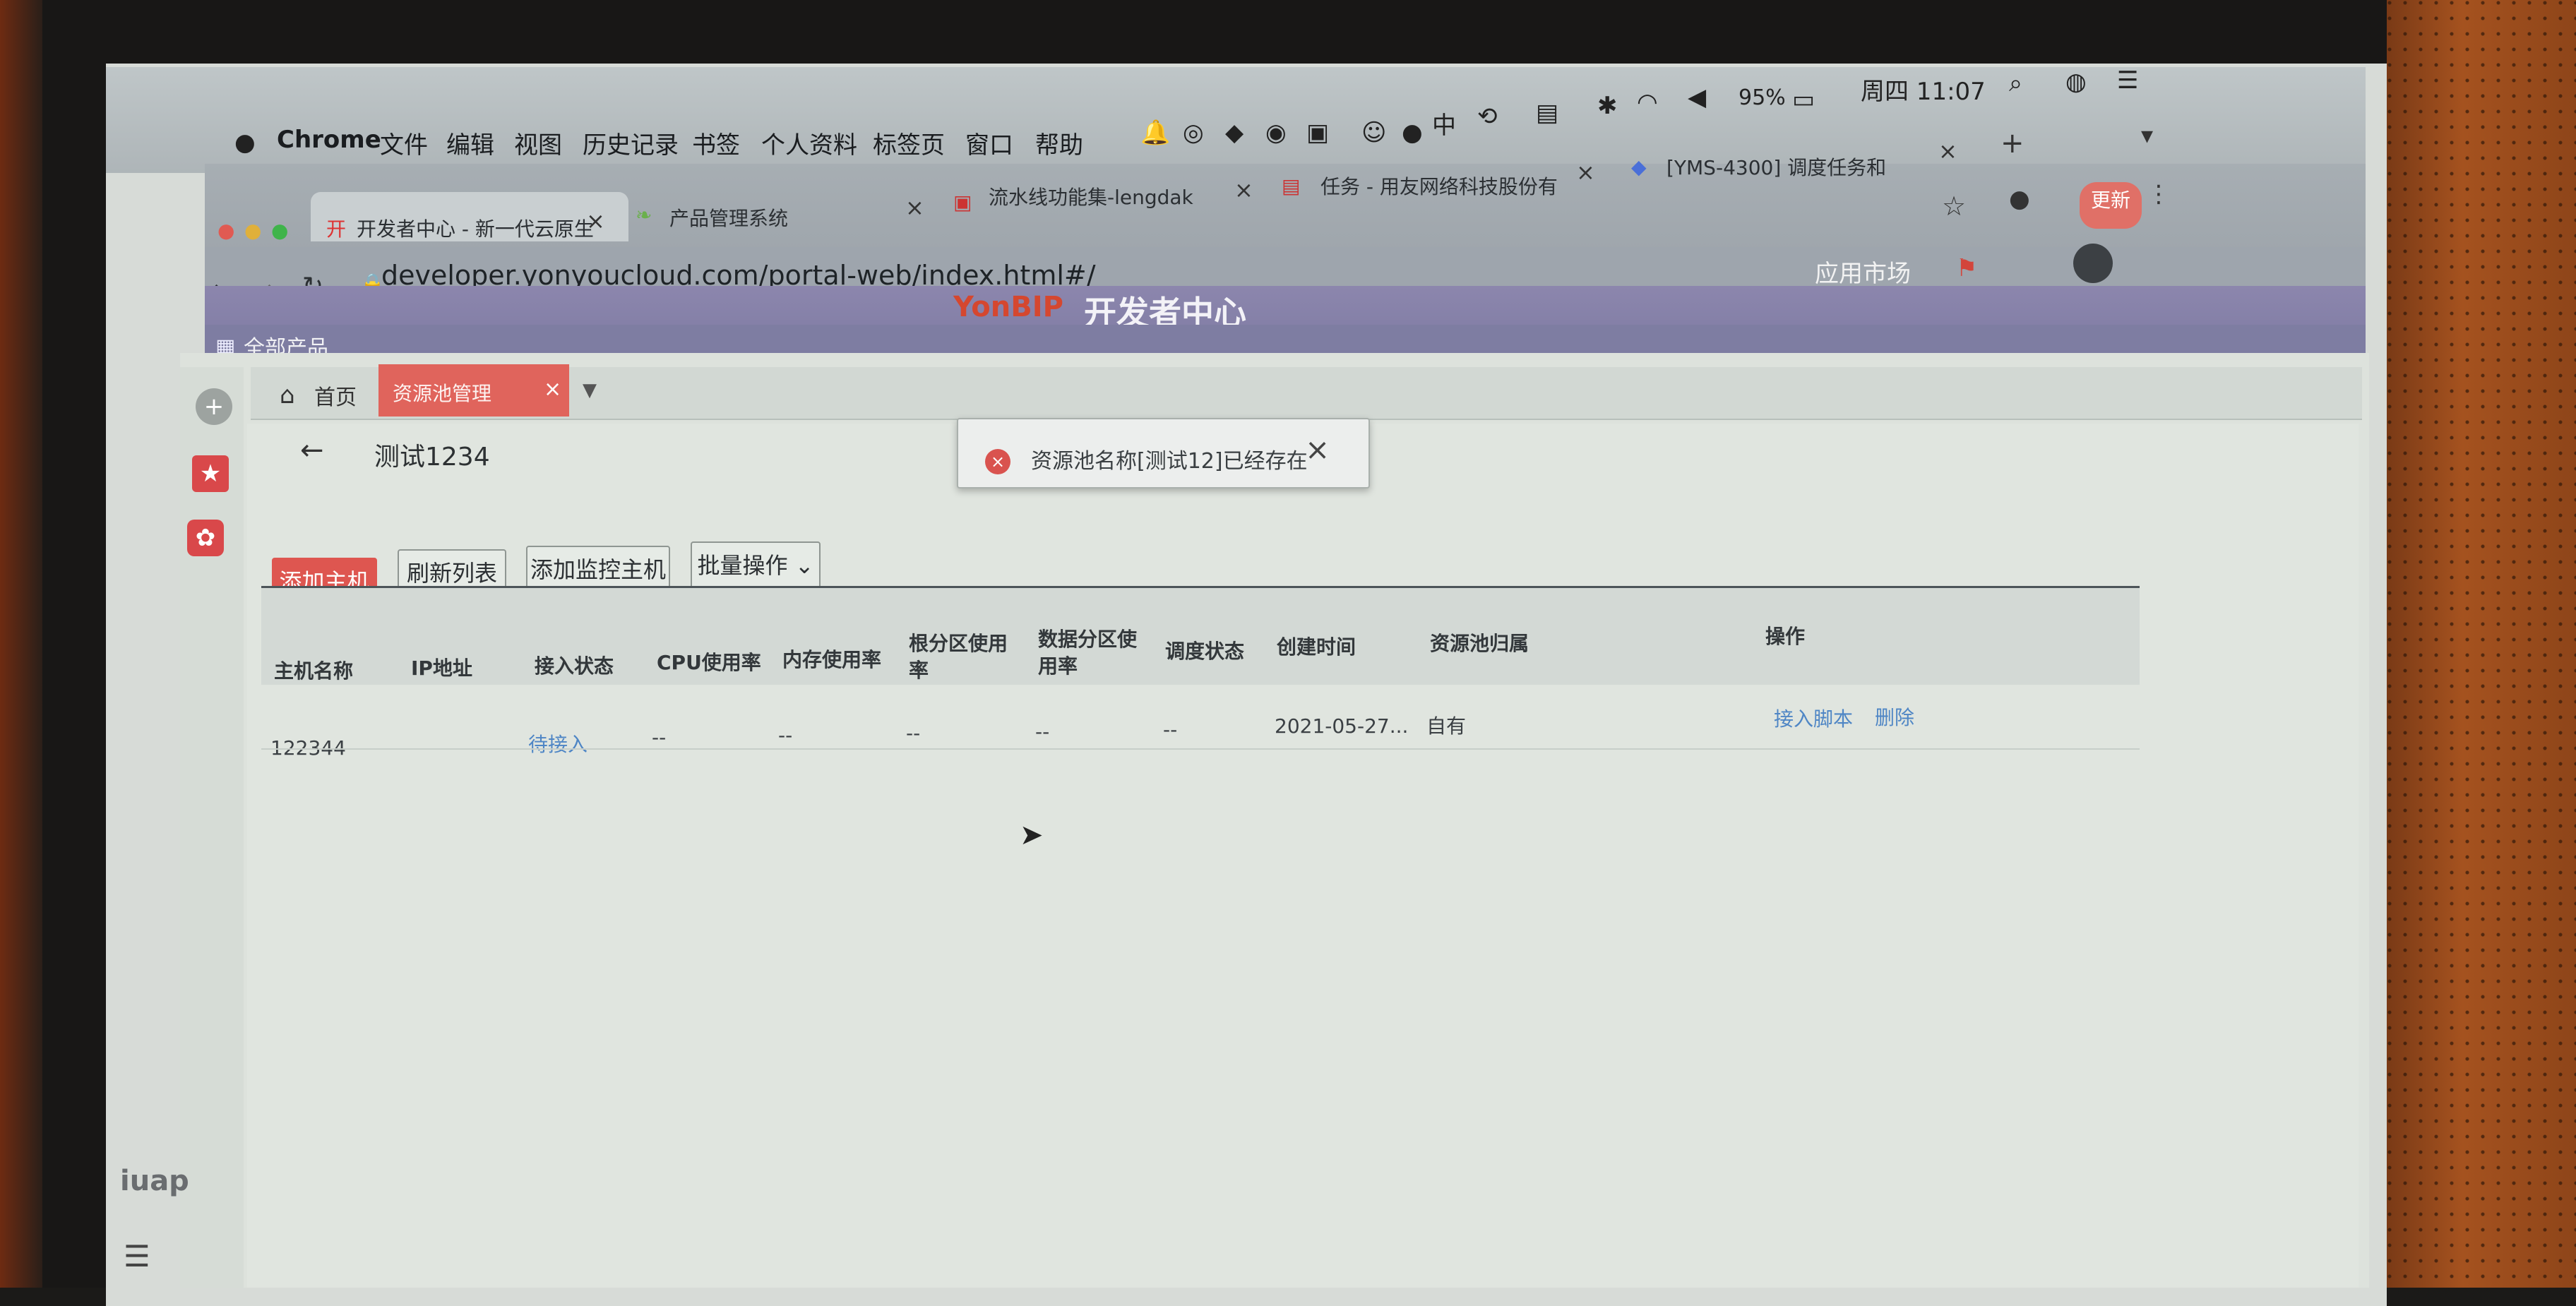 Image resolution: width=2576 pixels, height=1306 pixels. I want to click on delete-link: 删除, so click(1894, 716).